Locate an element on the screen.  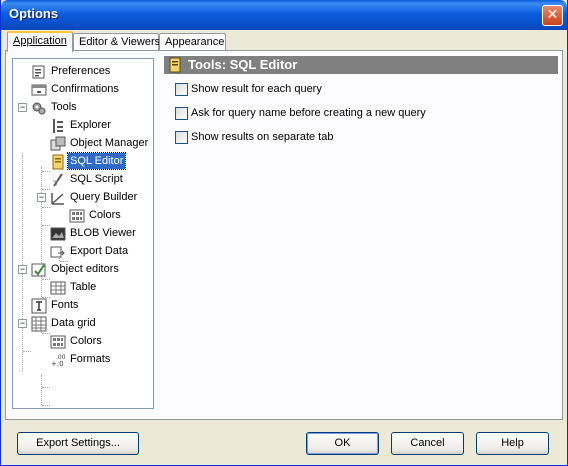
tab-appearance-label: Appearance is located at coordinates (195, 42).